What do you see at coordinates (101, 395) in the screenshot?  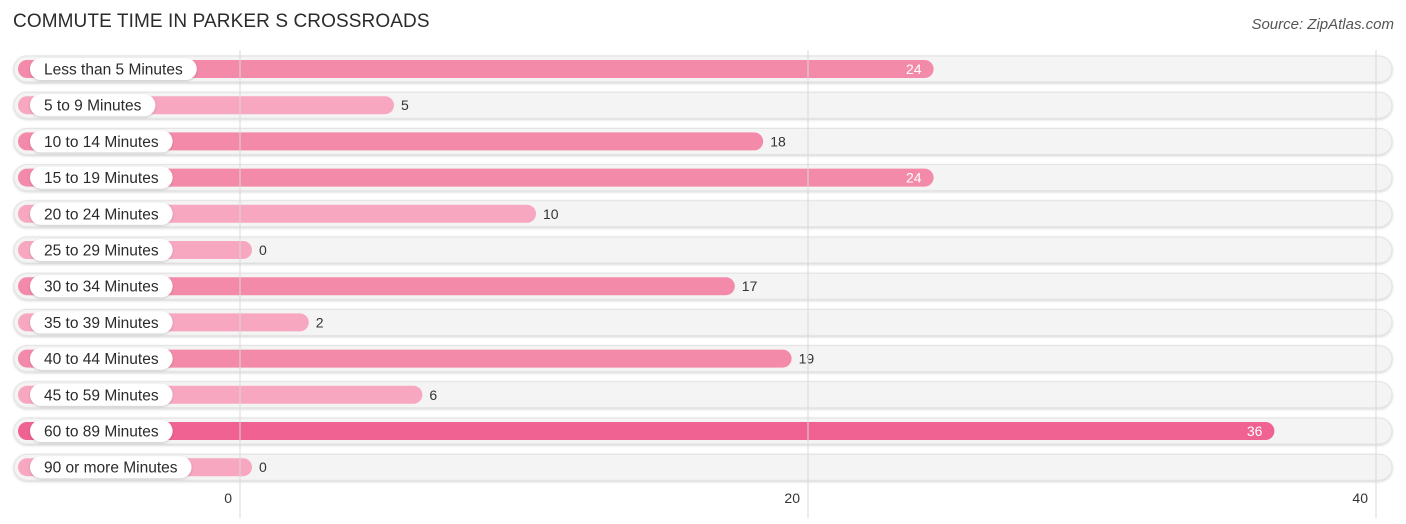 I see `category-label: 45 to 59 Minutes` at bounding box center [101, 395].